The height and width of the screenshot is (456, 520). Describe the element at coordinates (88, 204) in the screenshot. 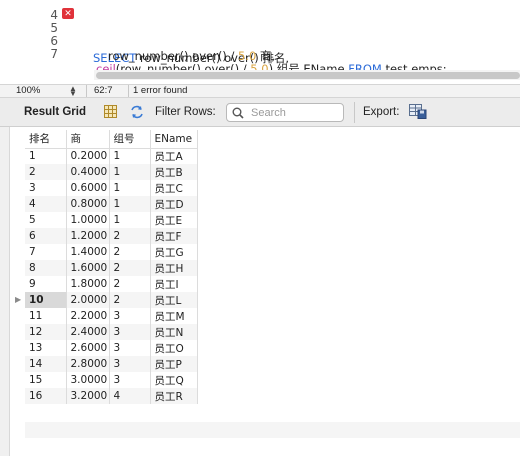

I see `table-cell: 0.8000` at that location.